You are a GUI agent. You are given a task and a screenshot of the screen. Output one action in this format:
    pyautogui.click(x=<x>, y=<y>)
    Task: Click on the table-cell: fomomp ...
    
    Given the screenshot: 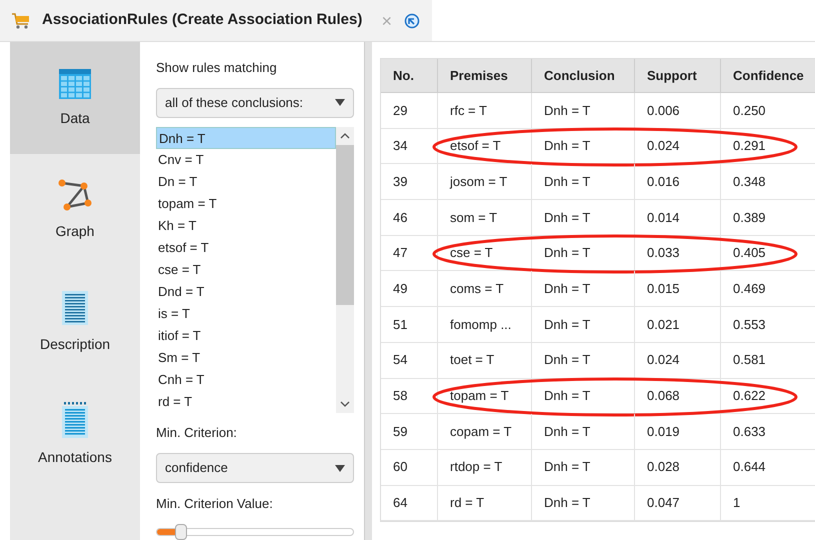 What is the action you would take?
    pyautogui.click(x=485, y=324)
    